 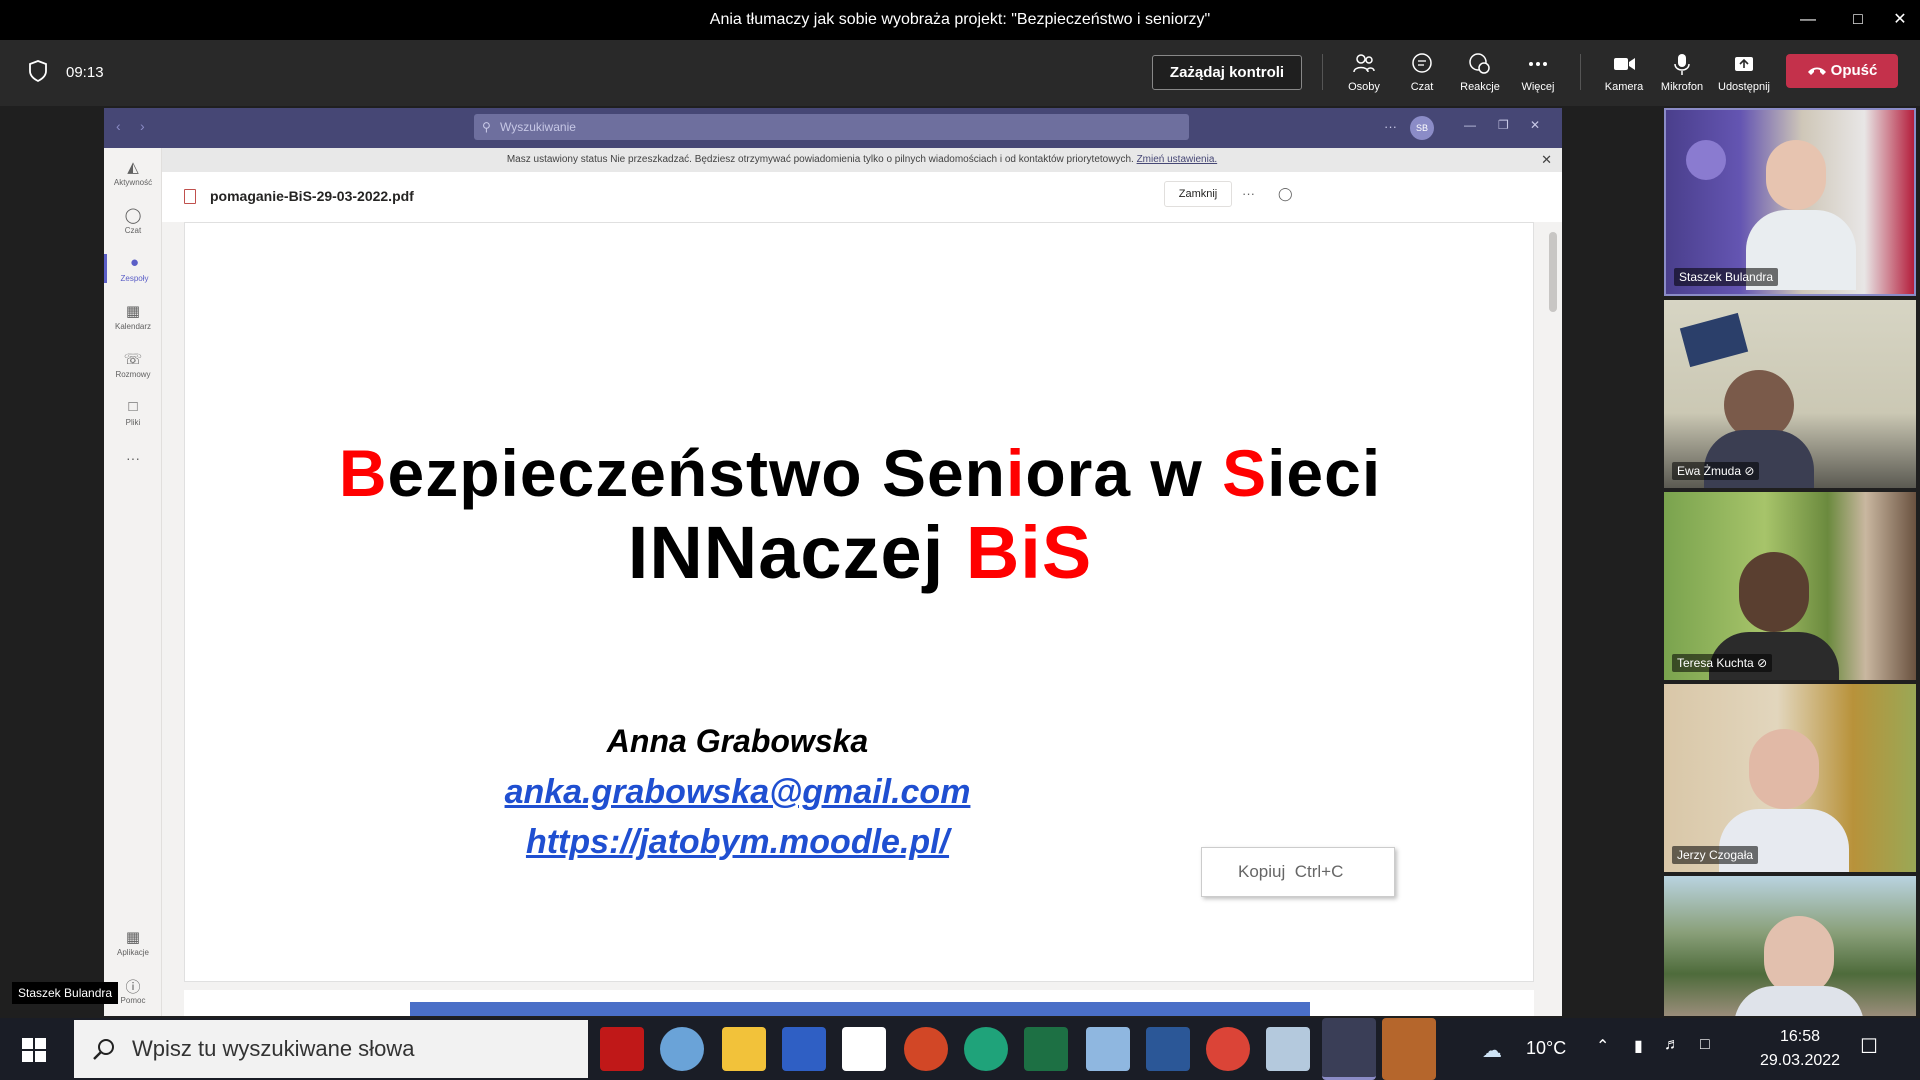 I want to click on rail-more-button: ···, so click(x=133, y=458).